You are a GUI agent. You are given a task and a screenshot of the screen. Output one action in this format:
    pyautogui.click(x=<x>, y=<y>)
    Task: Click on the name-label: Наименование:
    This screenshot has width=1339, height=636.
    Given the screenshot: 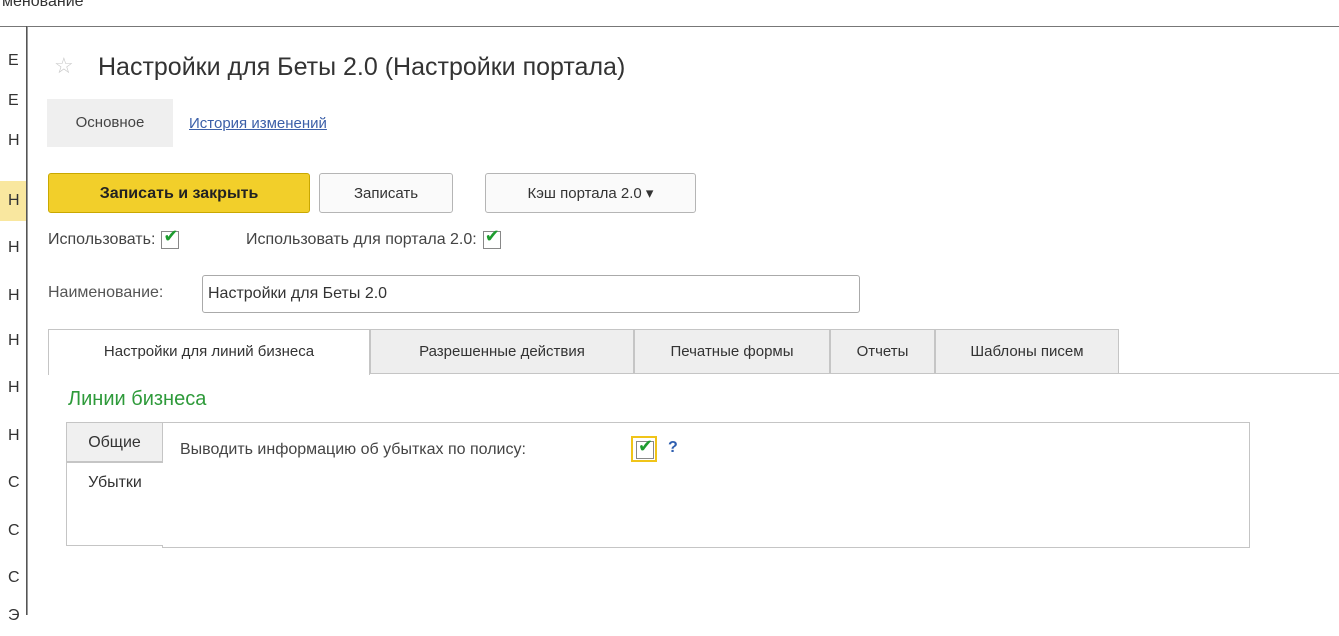 What is the action you would take?
    pyautogui.click(x=106, y=292)
    